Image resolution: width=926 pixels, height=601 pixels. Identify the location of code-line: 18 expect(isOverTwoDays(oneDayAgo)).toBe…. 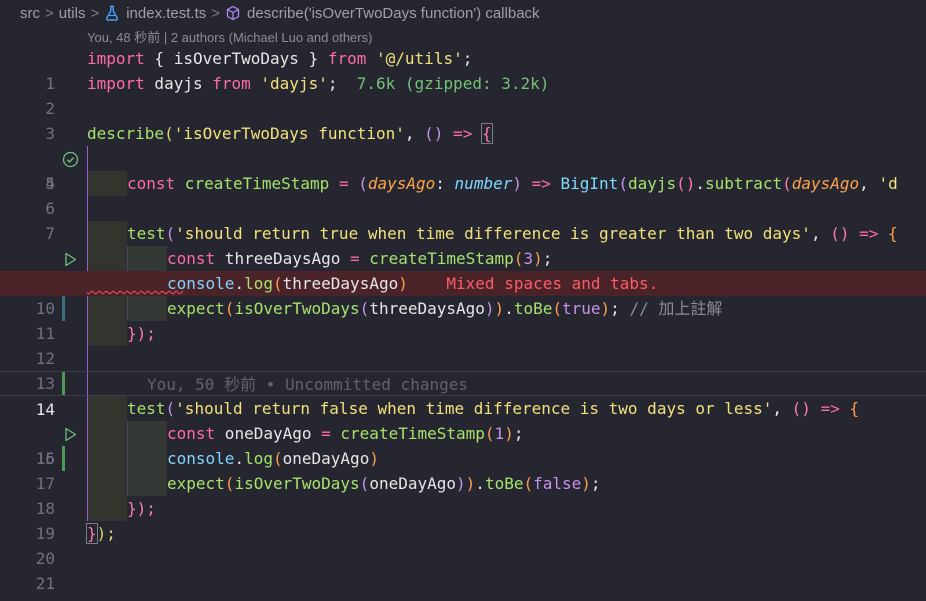
(463, 494).